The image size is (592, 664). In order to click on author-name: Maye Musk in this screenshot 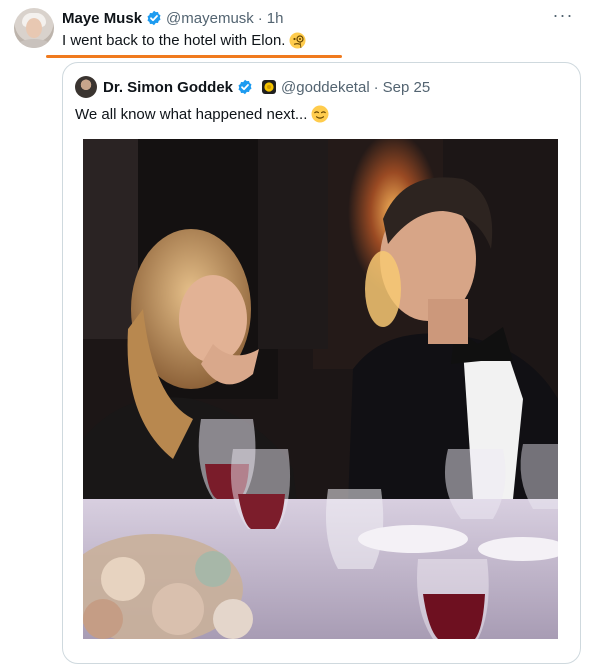, I will do `click(102, 18)`.